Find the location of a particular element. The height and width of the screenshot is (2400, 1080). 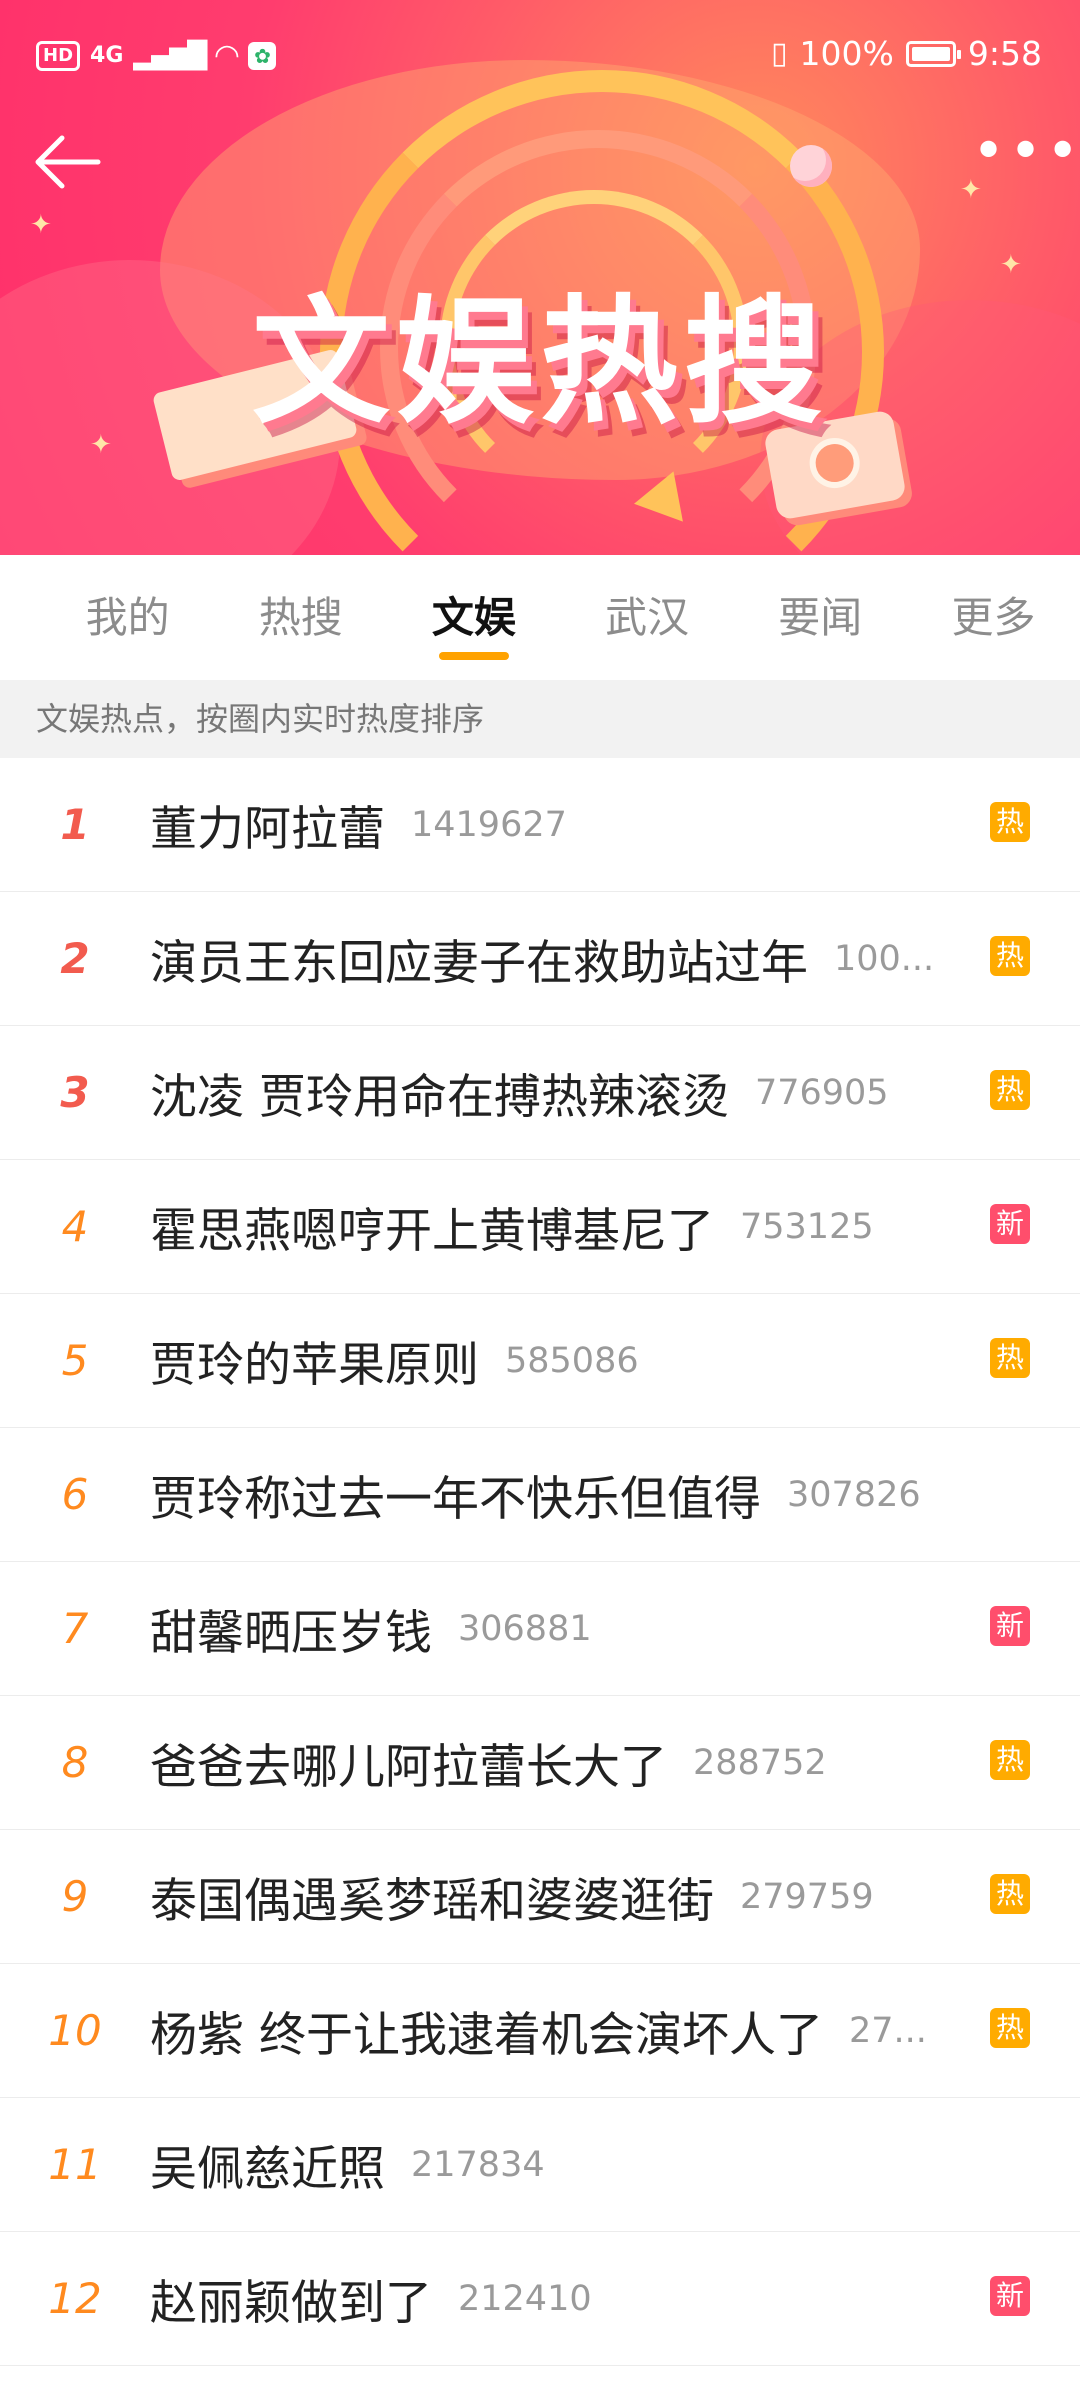

rank-number: 11 is located at coordinates (75, 2164).